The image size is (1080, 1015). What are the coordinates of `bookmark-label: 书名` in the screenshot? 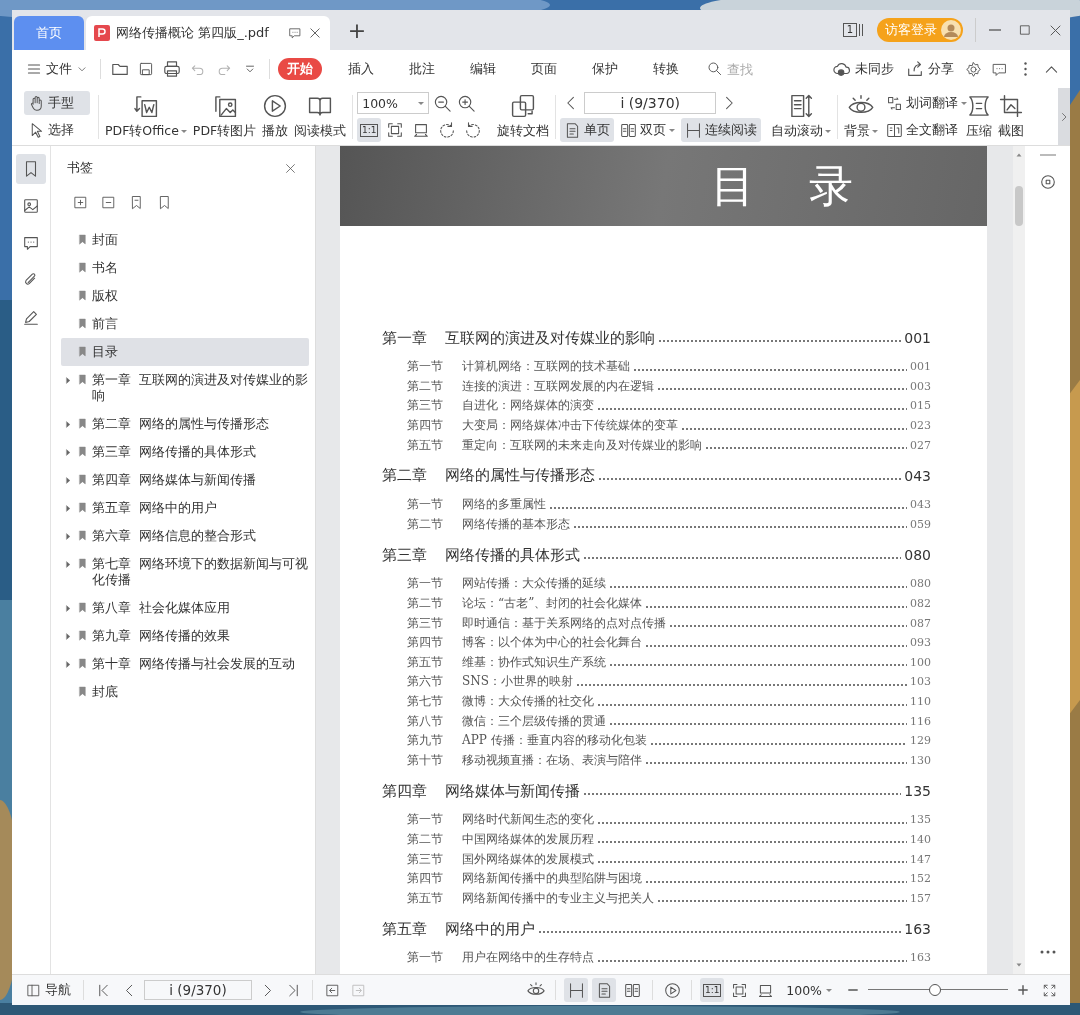 It's located at (105, 268).